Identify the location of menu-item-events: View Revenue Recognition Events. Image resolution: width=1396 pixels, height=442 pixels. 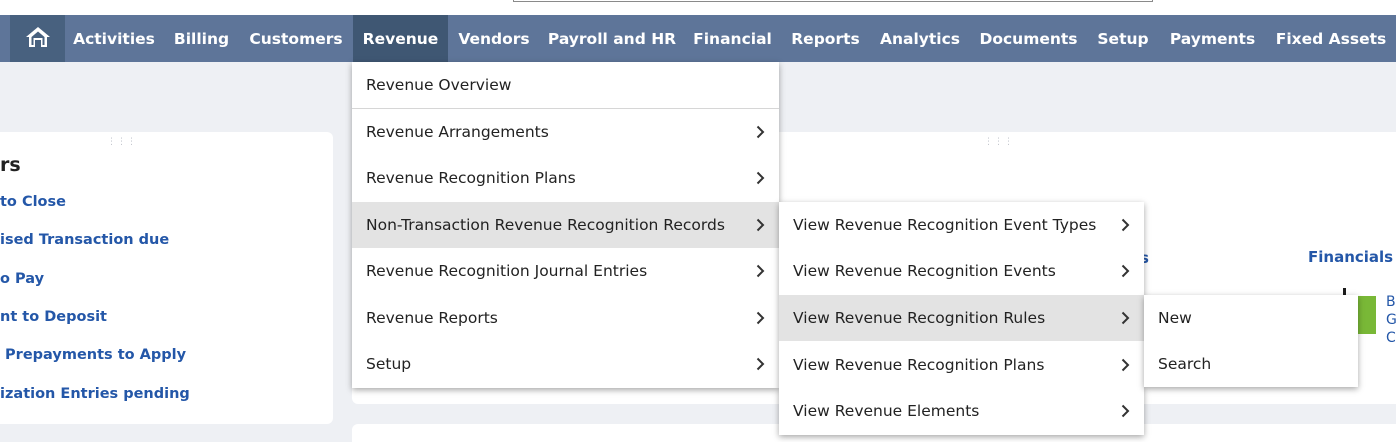
(961, 271).